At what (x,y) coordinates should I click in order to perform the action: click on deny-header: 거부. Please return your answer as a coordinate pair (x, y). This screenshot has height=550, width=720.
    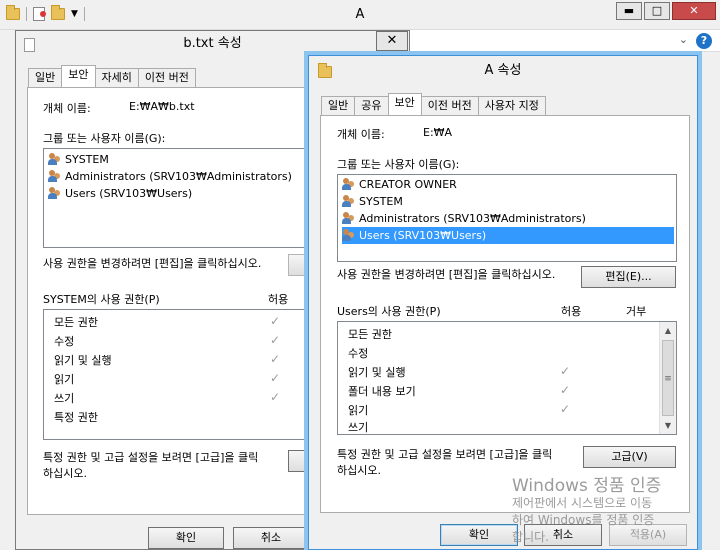
    Looking at the image, I should click on (636, 311).